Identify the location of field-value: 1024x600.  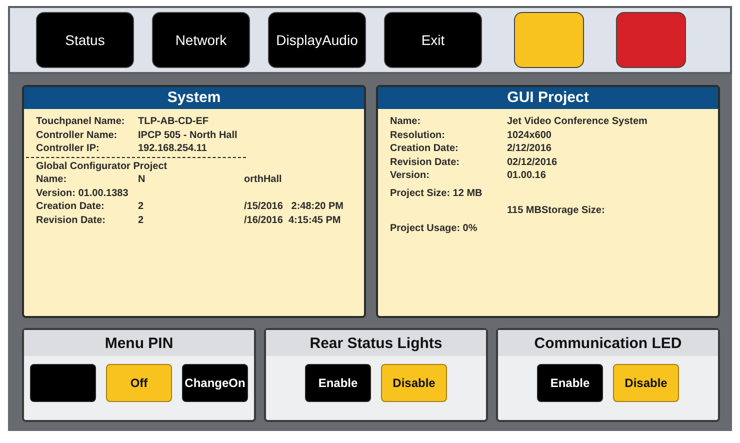
(529, 135).